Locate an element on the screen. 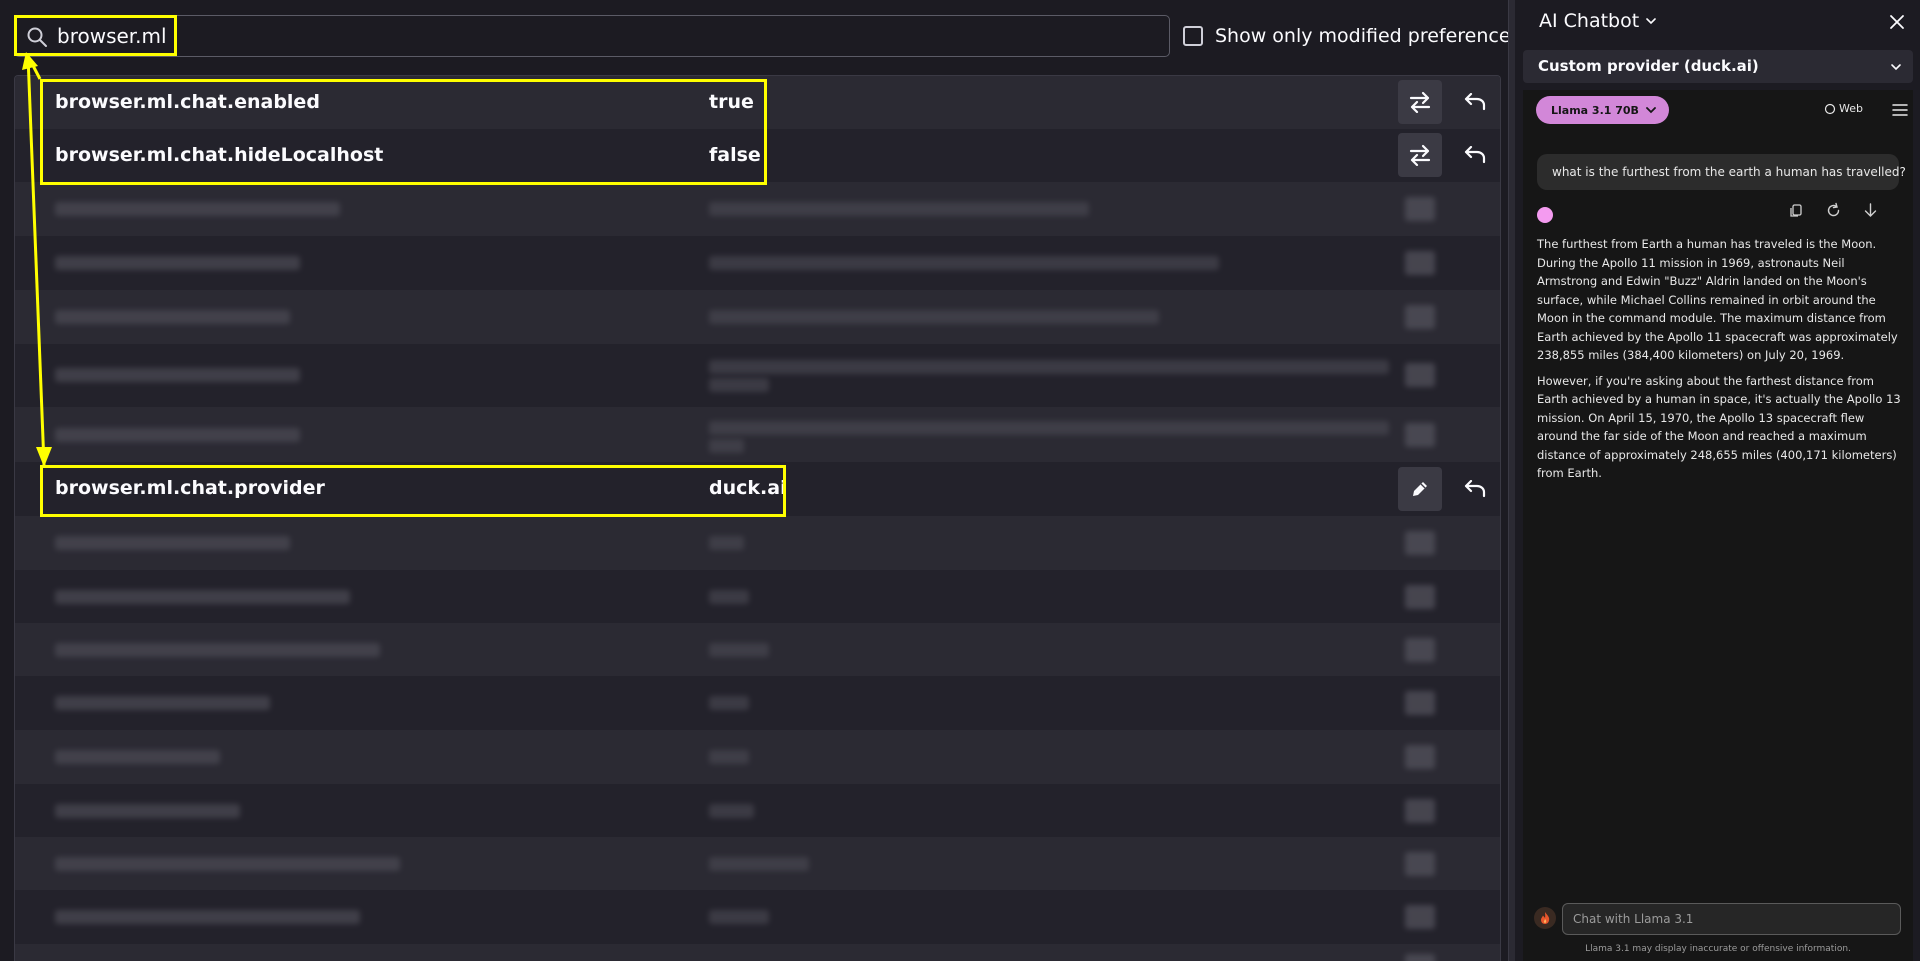 The width and height of the screenshot is (1920, 961). show-modified-checkbox is located at coordinates (1193, 36).